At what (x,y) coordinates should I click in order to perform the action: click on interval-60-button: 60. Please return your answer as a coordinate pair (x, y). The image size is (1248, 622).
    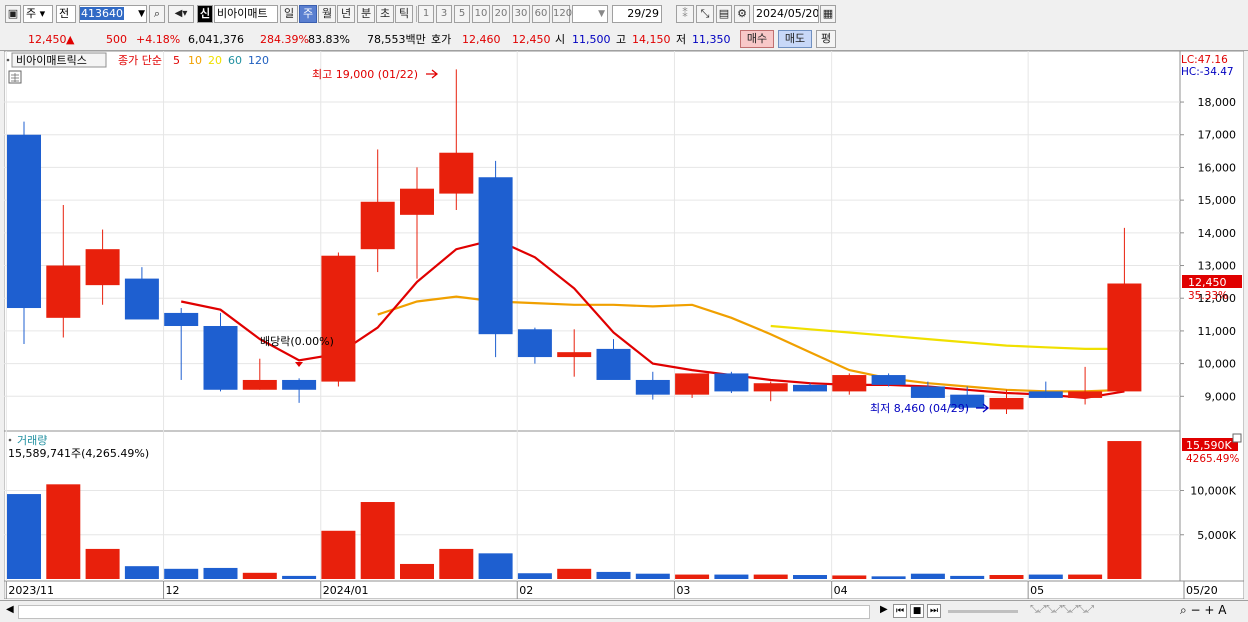
    Looking at the image, I should click on (541, 14).